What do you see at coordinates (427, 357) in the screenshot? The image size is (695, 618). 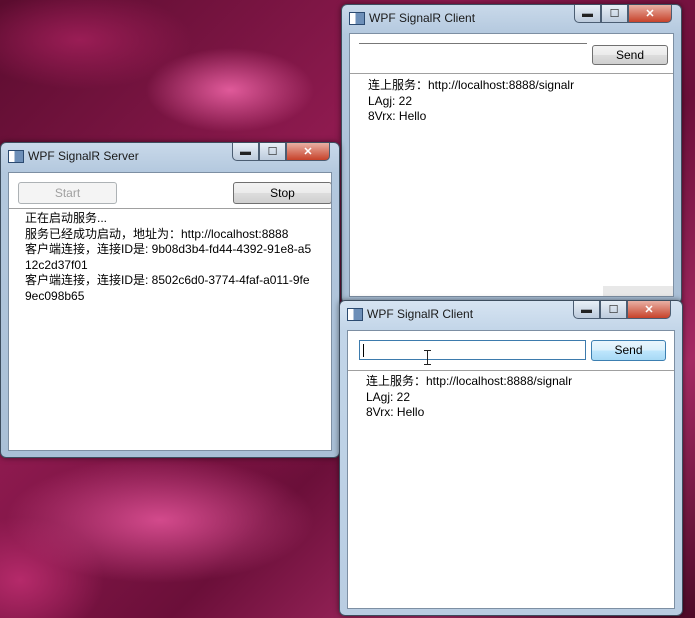 I see `ibeam-cursor-icon` at bounding box center [427, 357].